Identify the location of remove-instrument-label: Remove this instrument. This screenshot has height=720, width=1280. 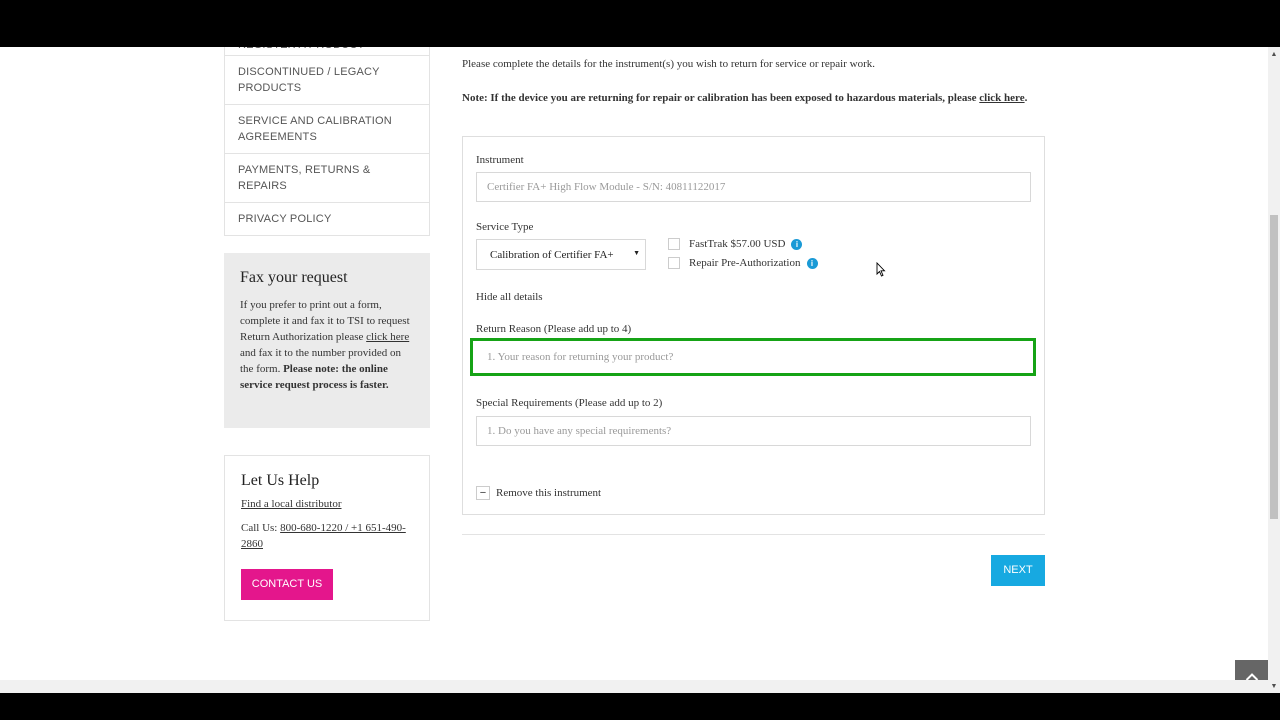
(549, 493).